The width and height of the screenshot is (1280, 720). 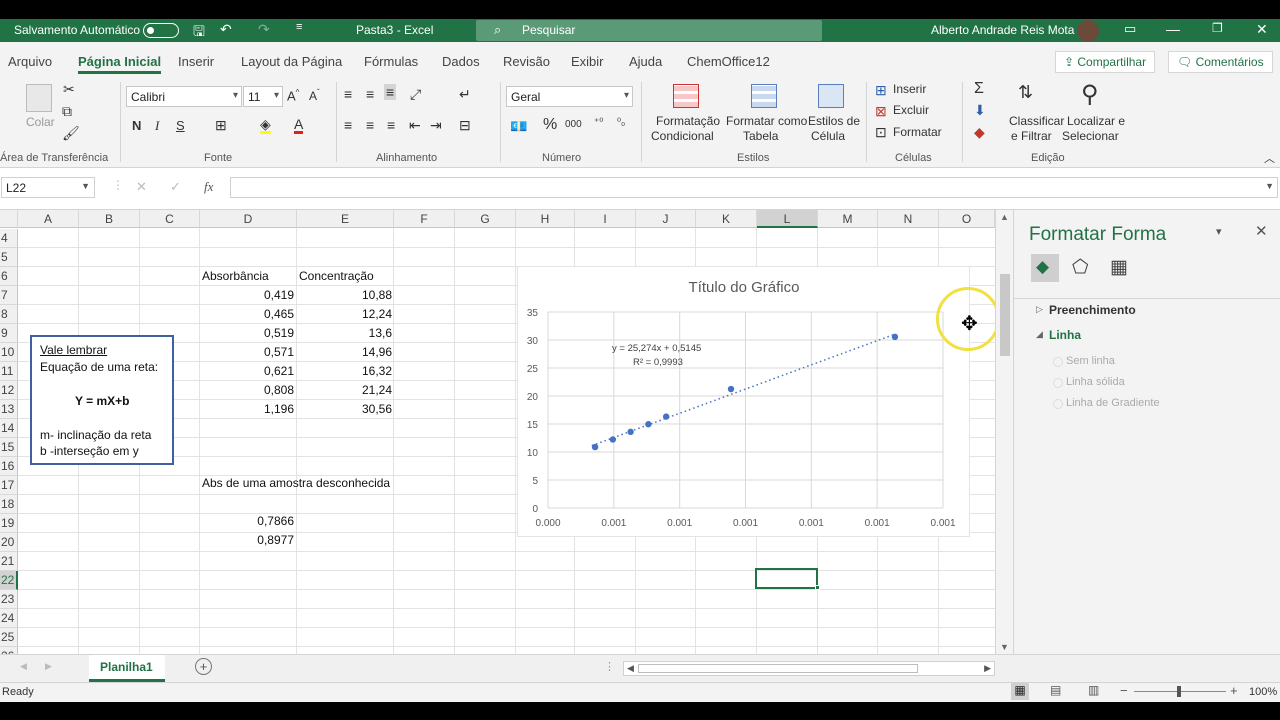 What do you see at coordinates (908, 219) in the screenshot?
I see `col-header: N` at bounding box center [908, 219].